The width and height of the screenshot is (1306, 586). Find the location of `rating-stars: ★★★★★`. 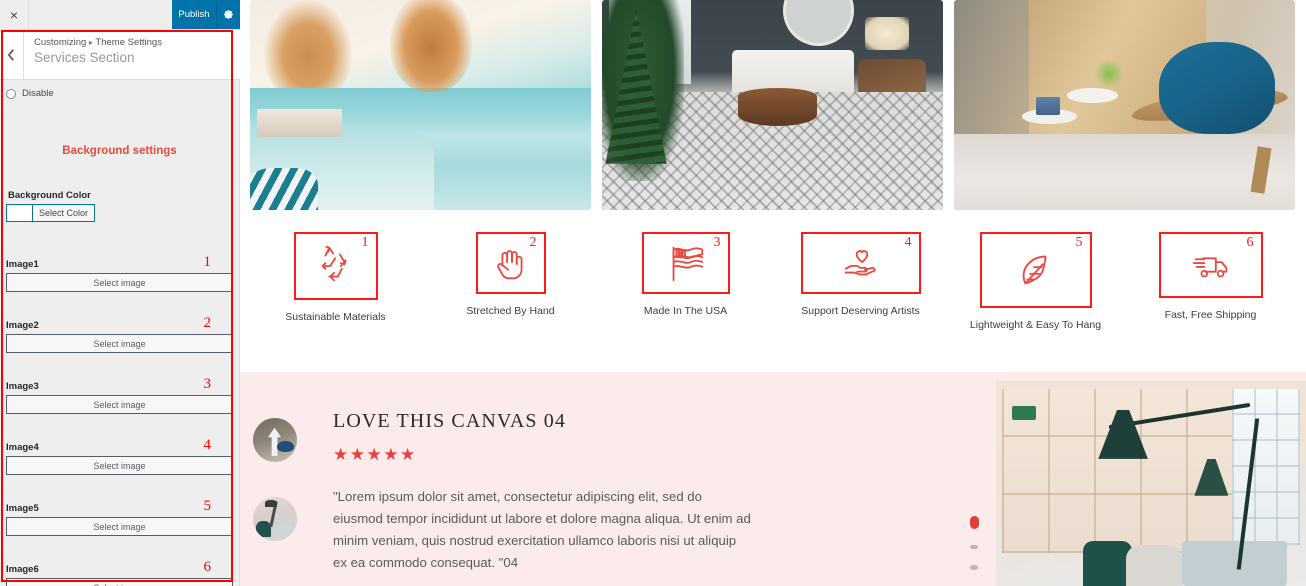

rating-stars: ★★★★★ is located at coordinates (375, 454).